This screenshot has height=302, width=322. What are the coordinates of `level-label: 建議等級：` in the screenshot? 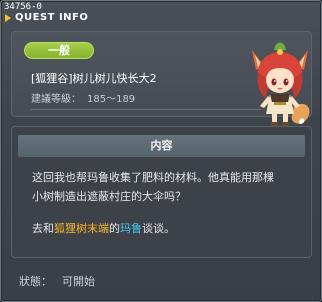 It's located at (56, 99).